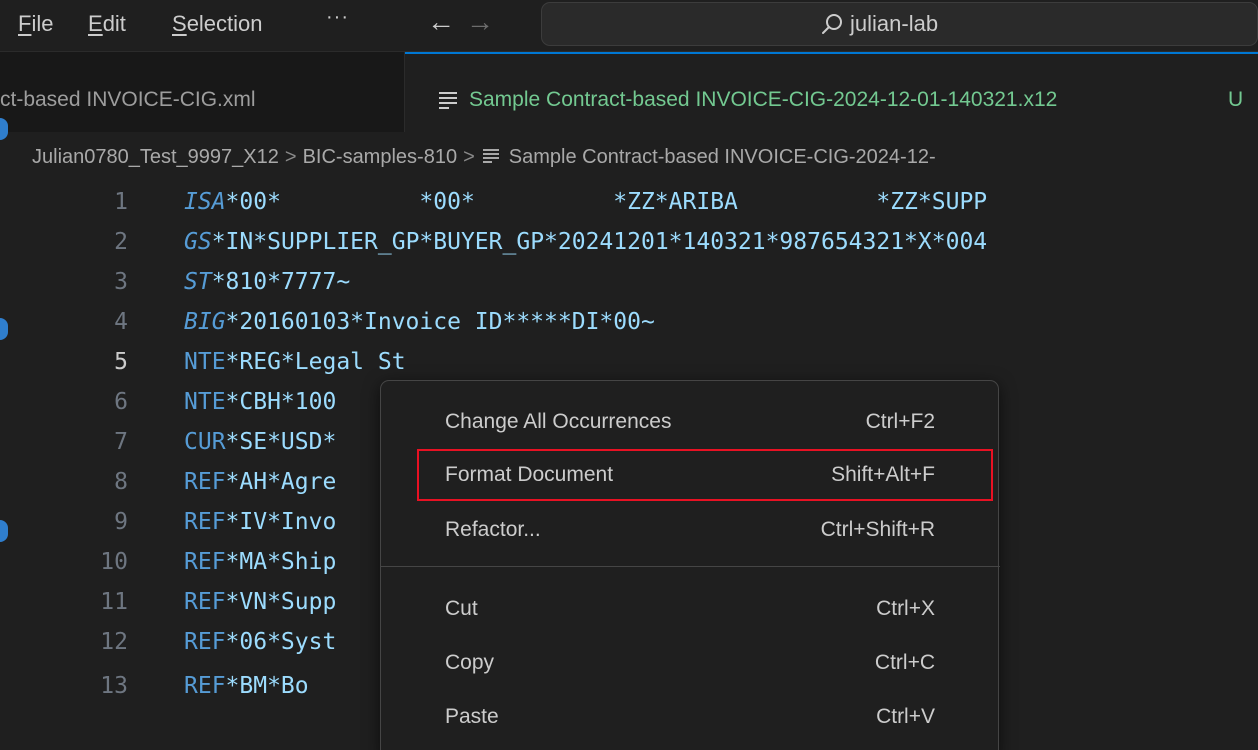  I want to click on segment-content: *06*Syst, so click(281, 642).